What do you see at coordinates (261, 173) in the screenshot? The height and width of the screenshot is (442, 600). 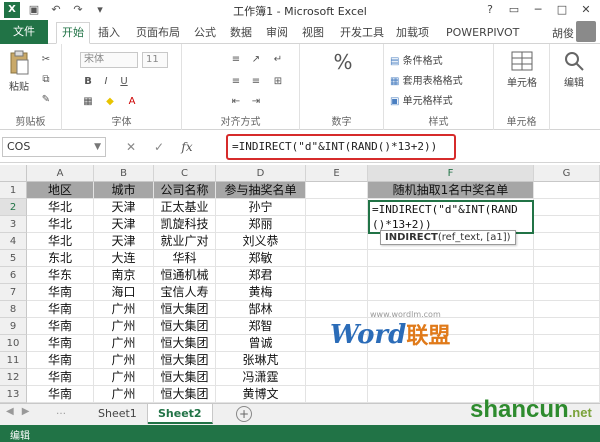 I see `column-header: D` at bounding box center [261, 173].